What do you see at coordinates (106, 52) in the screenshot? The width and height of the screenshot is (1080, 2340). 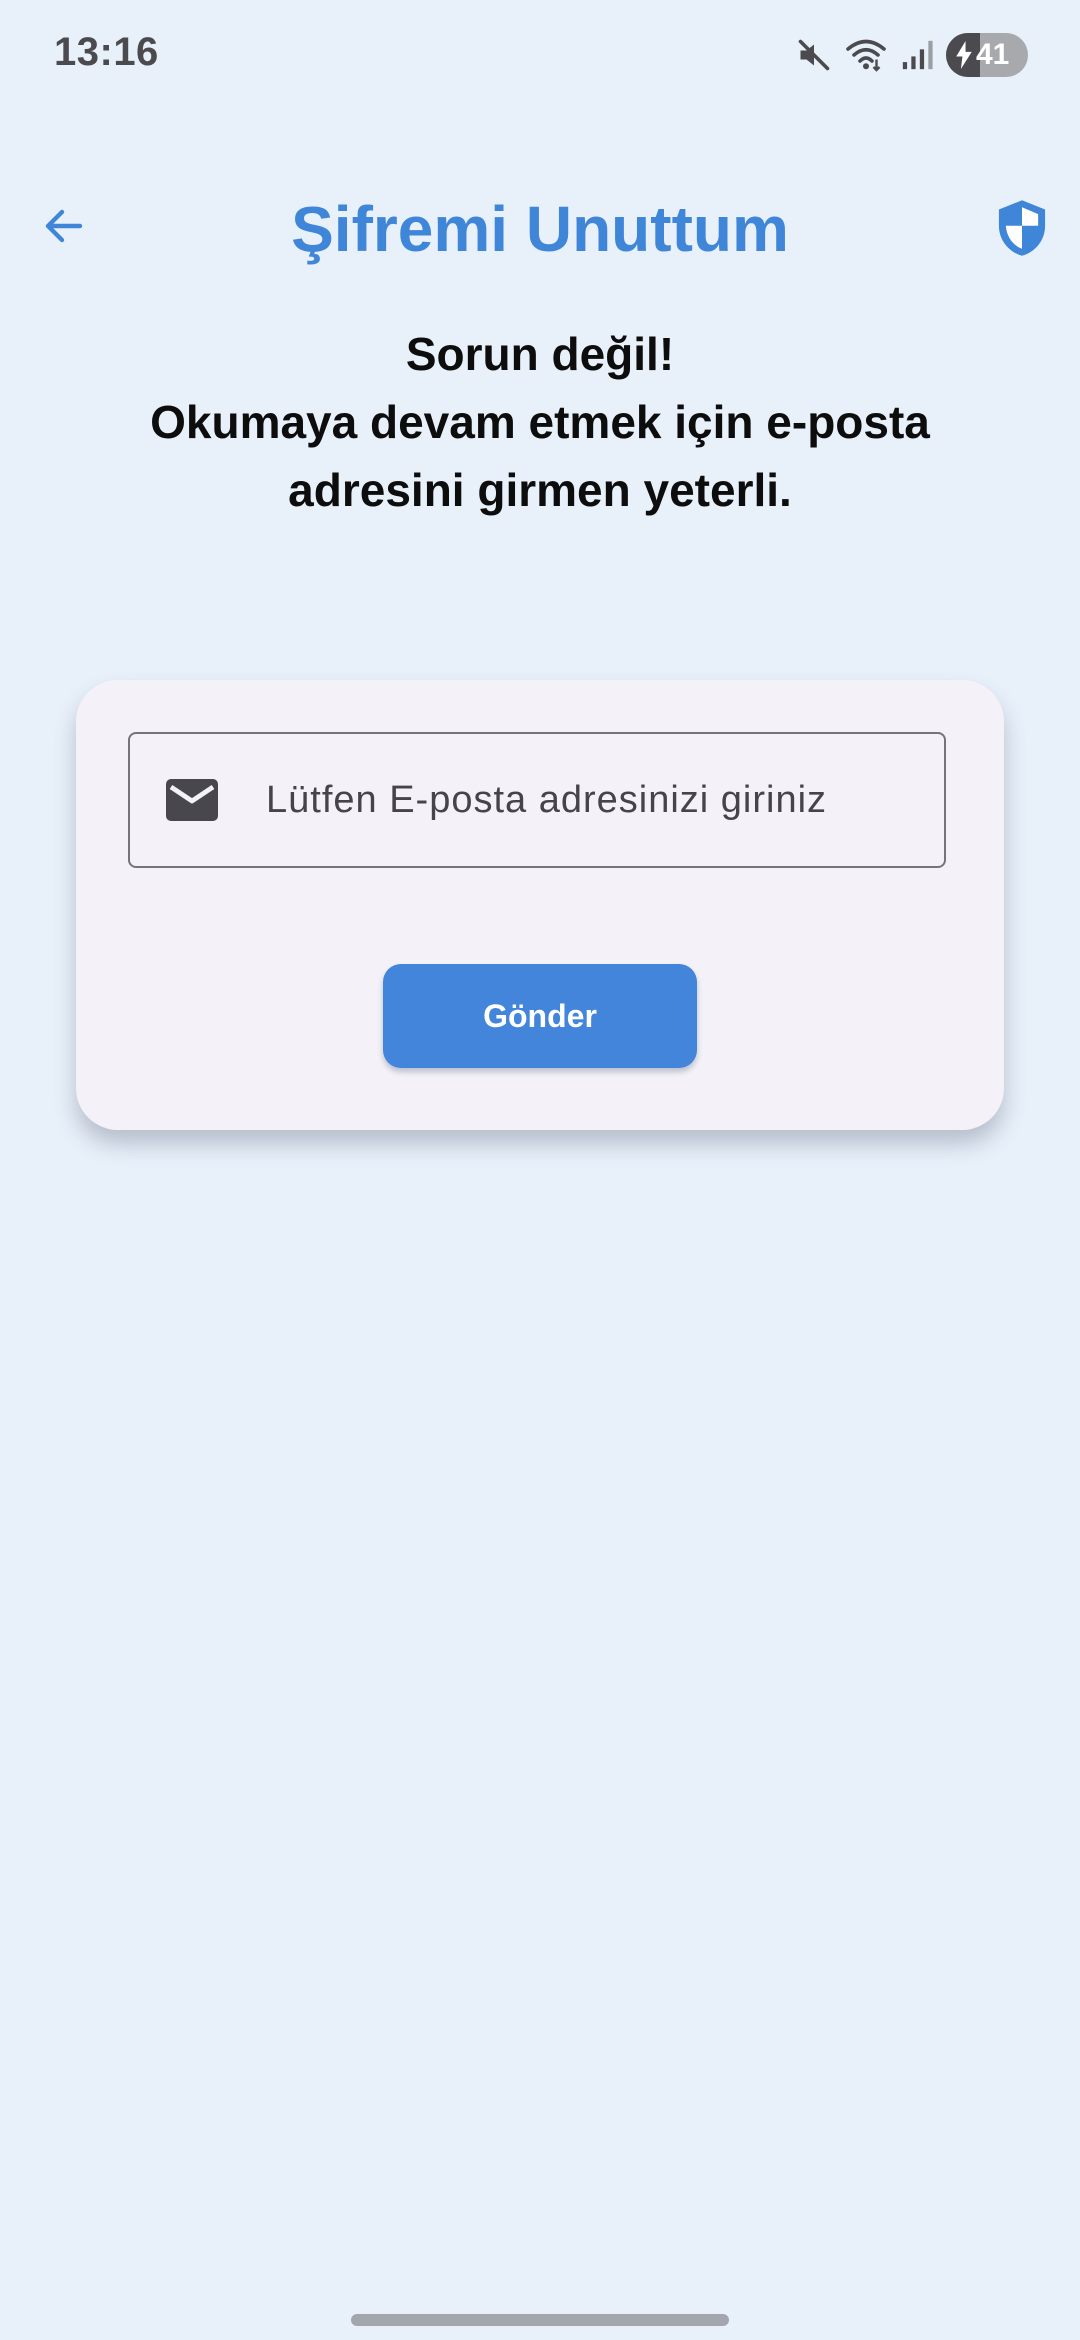 I see `status-time: 13:16` at bounding box center [106, 52].